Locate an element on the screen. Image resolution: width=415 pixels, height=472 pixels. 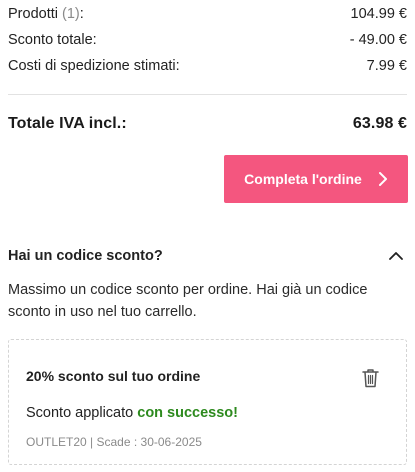
summary-divider is located at coordinates (207, 94).